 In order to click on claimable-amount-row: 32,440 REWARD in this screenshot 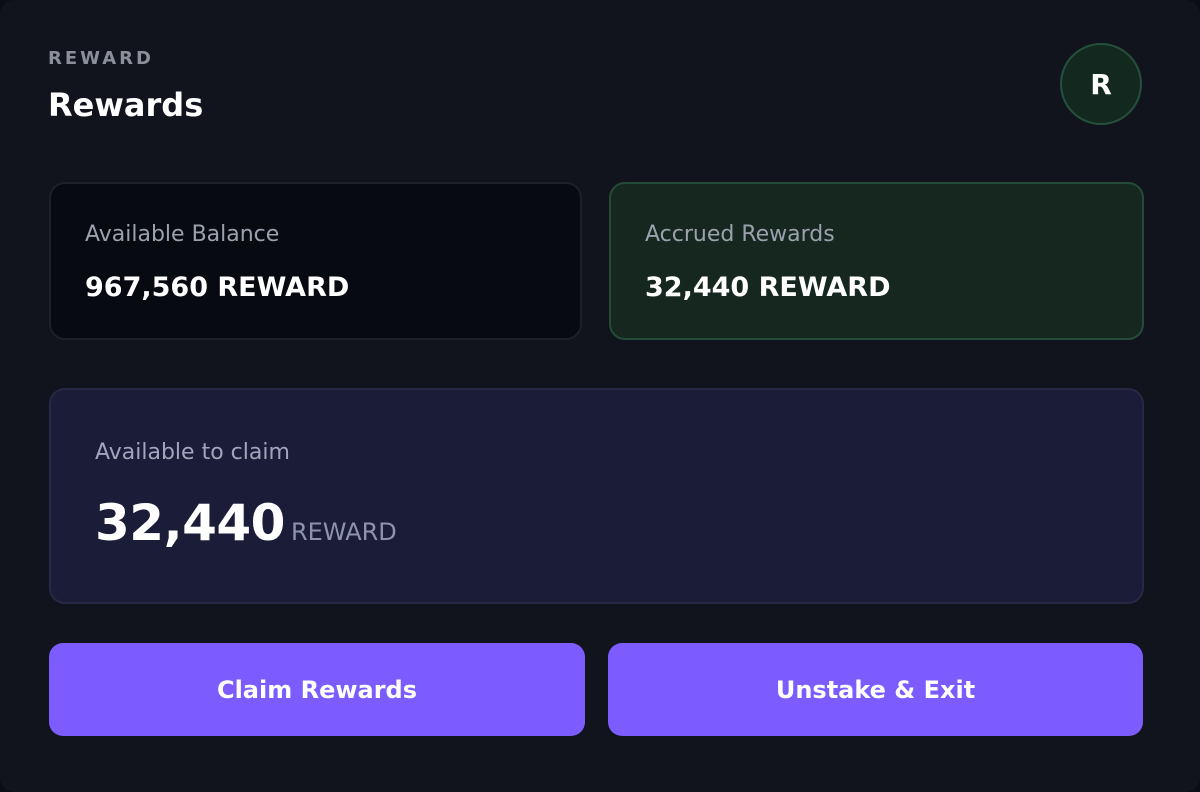, I will do `click(246, 523)`.